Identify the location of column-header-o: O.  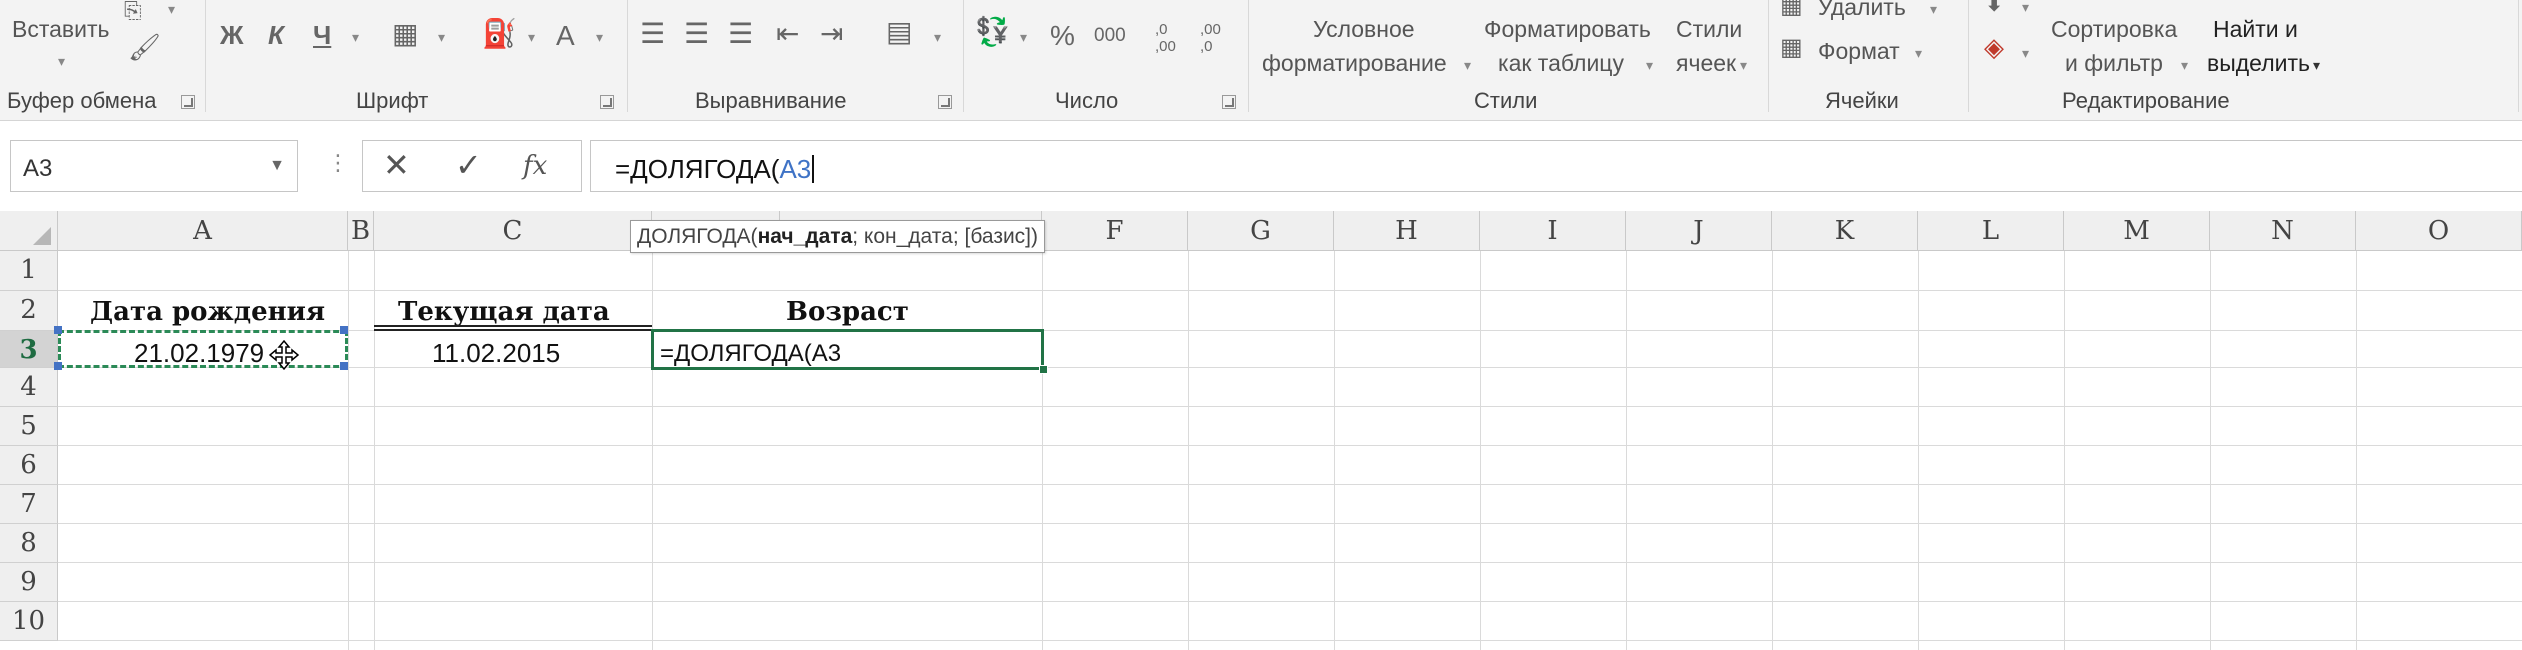
(2439, 231).